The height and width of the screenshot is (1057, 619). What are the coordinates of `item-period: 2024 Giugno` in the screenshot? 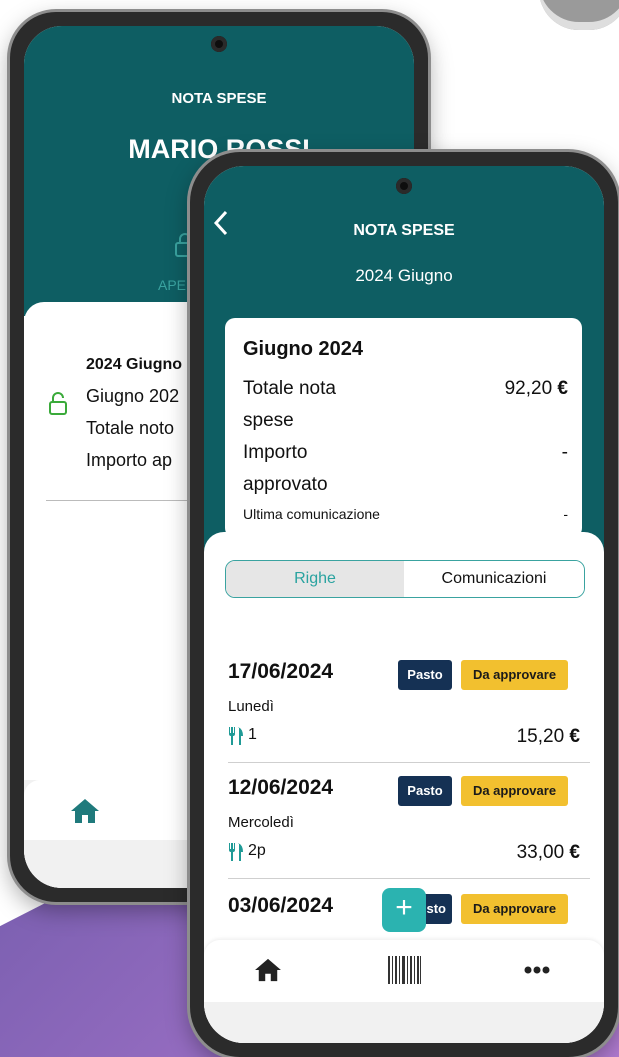 It's located at (134, 364).